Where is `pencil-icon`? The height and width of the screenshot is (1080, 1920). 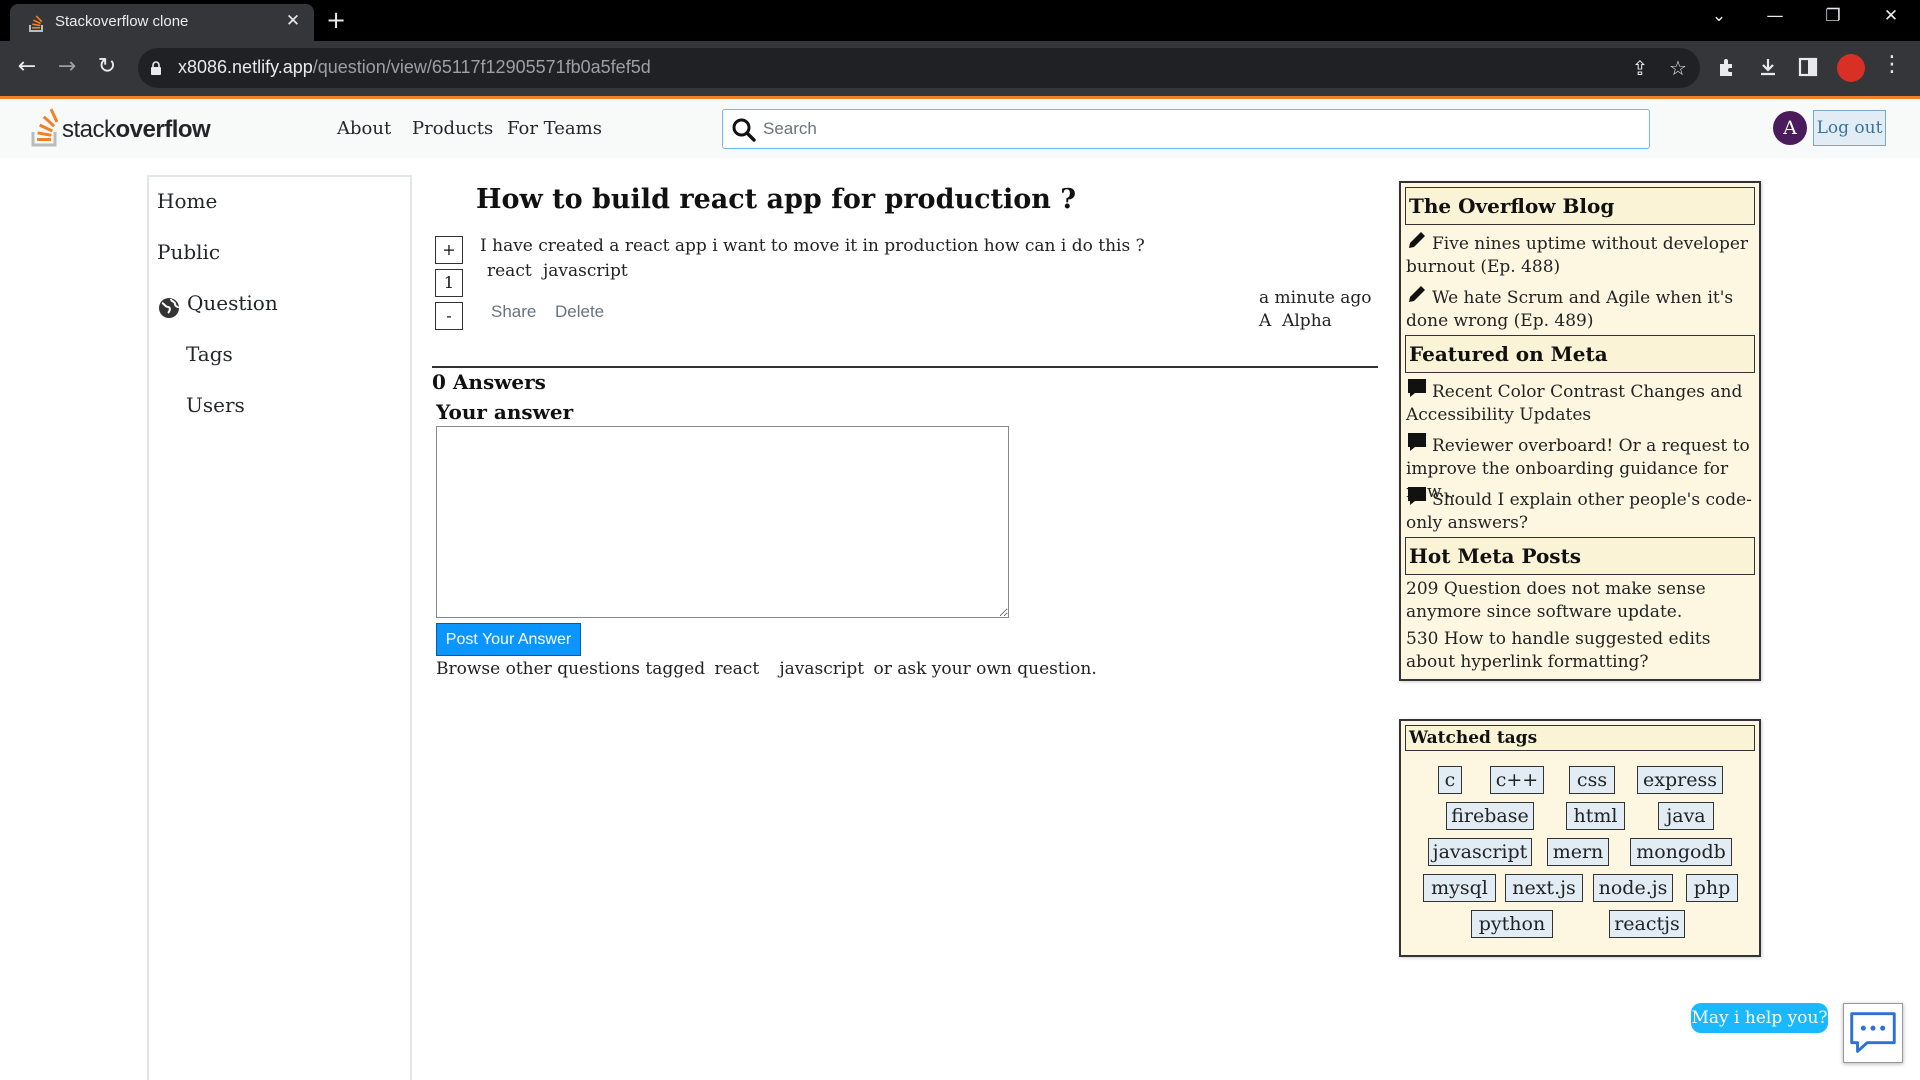
pencil-icon is located at coordinates (1417, 294).